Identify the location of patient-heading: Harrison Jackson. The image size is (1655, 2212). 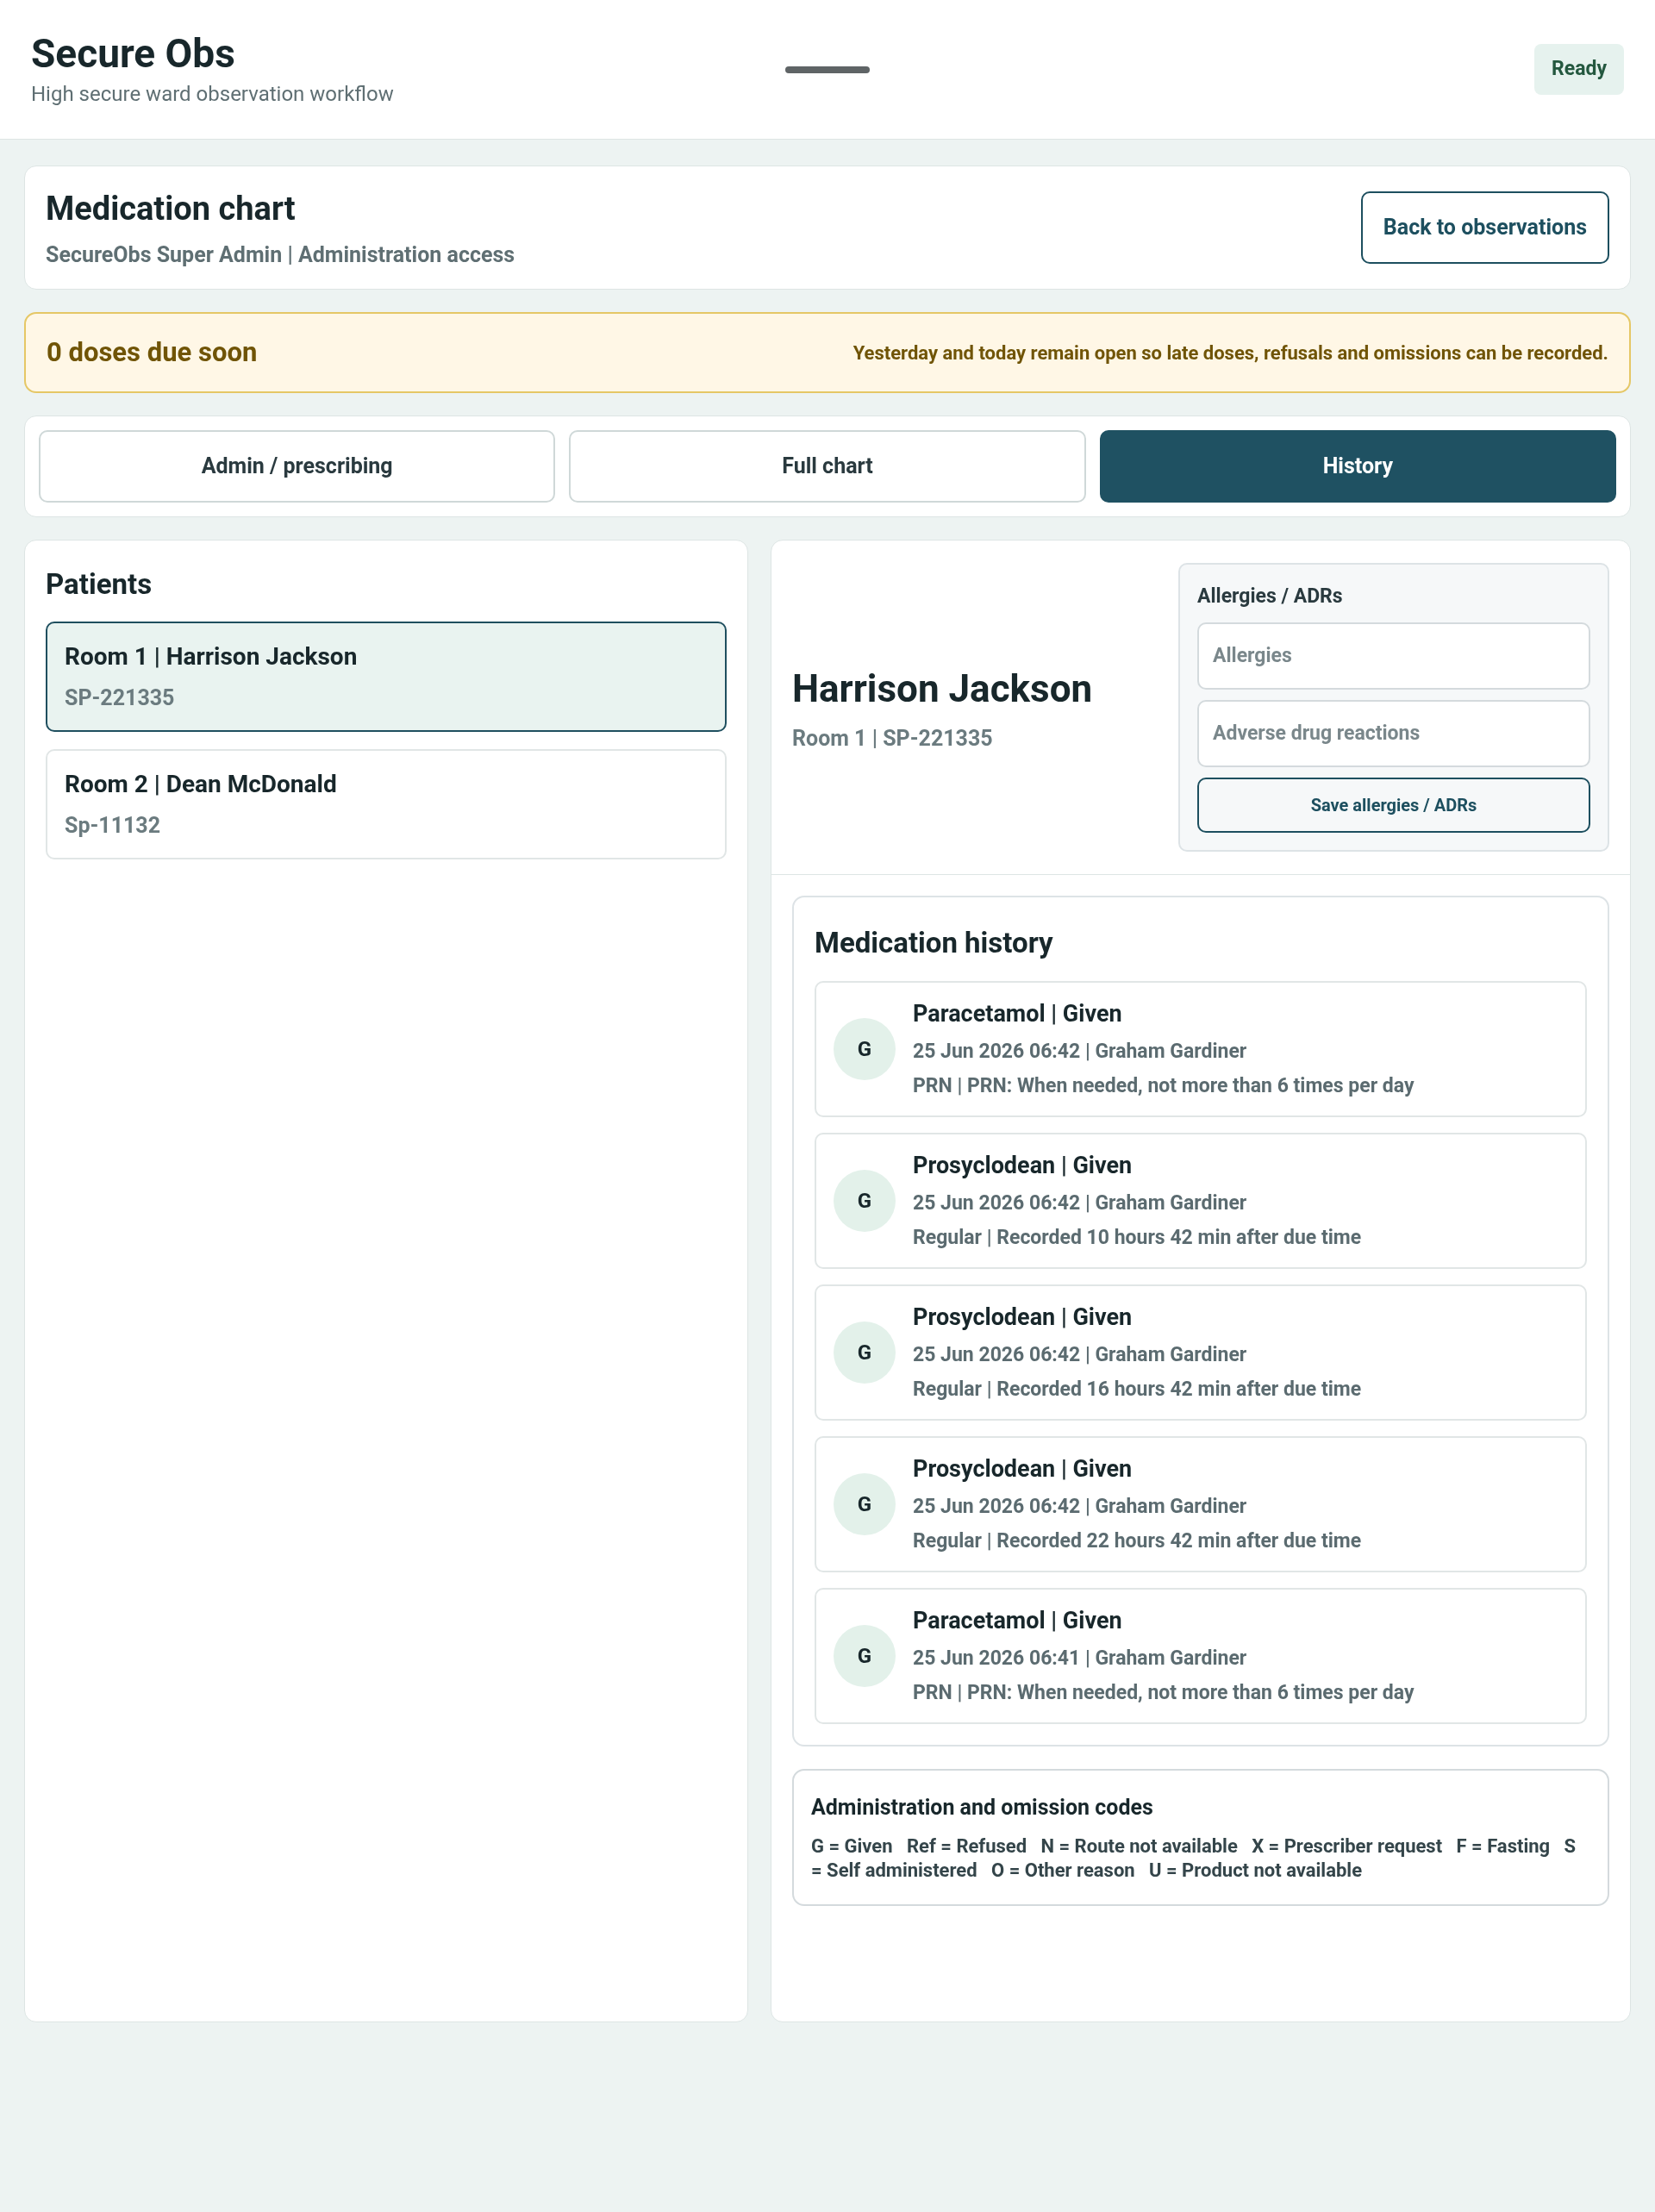
(943, 689).